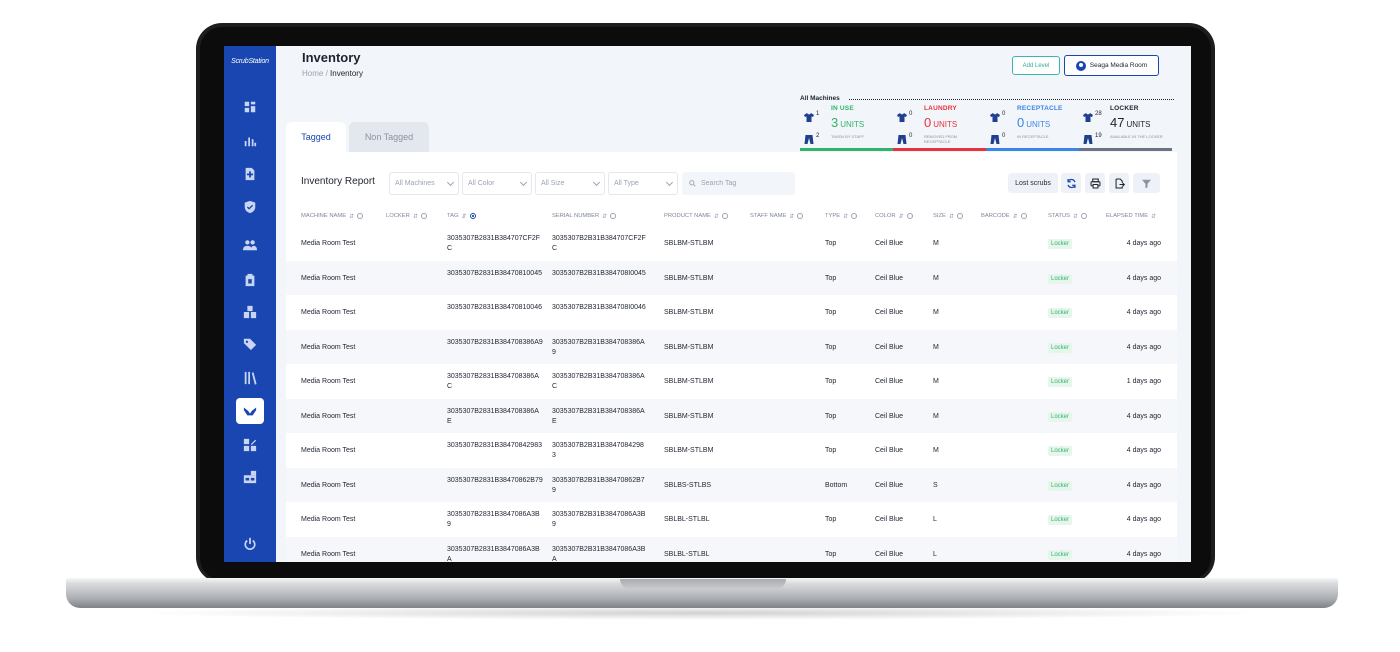  I want to click on app-logo: ScrubStation, so click(250, 61).